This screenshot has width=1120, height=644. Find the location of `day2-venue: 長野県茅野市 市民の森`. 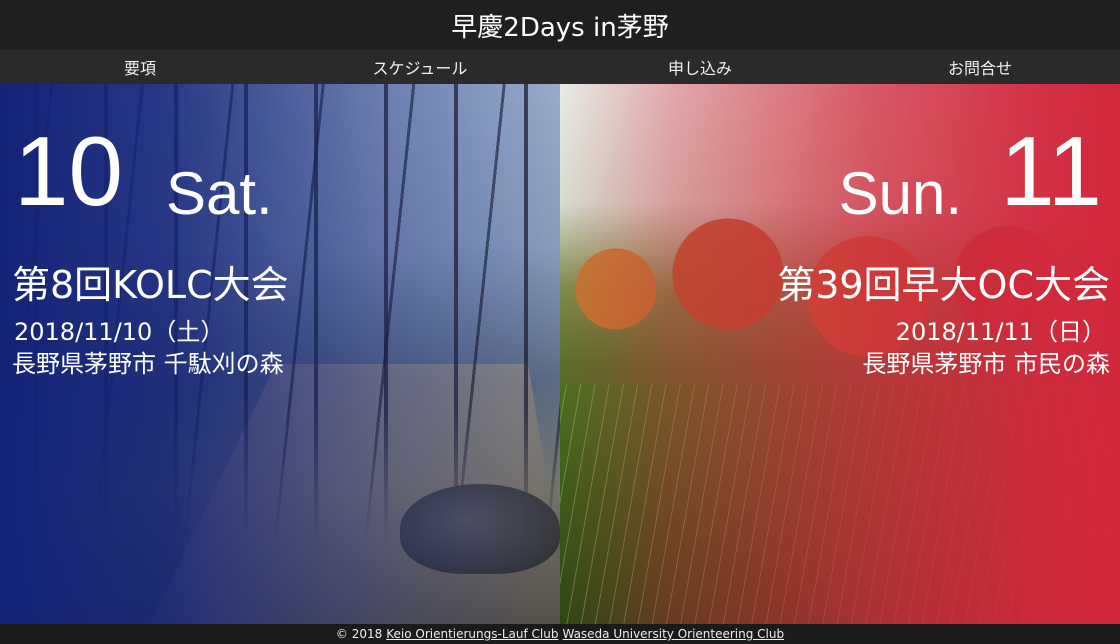

day2-venue: 長野県茅野市 市民の森 is located at coordinates (986, 364).